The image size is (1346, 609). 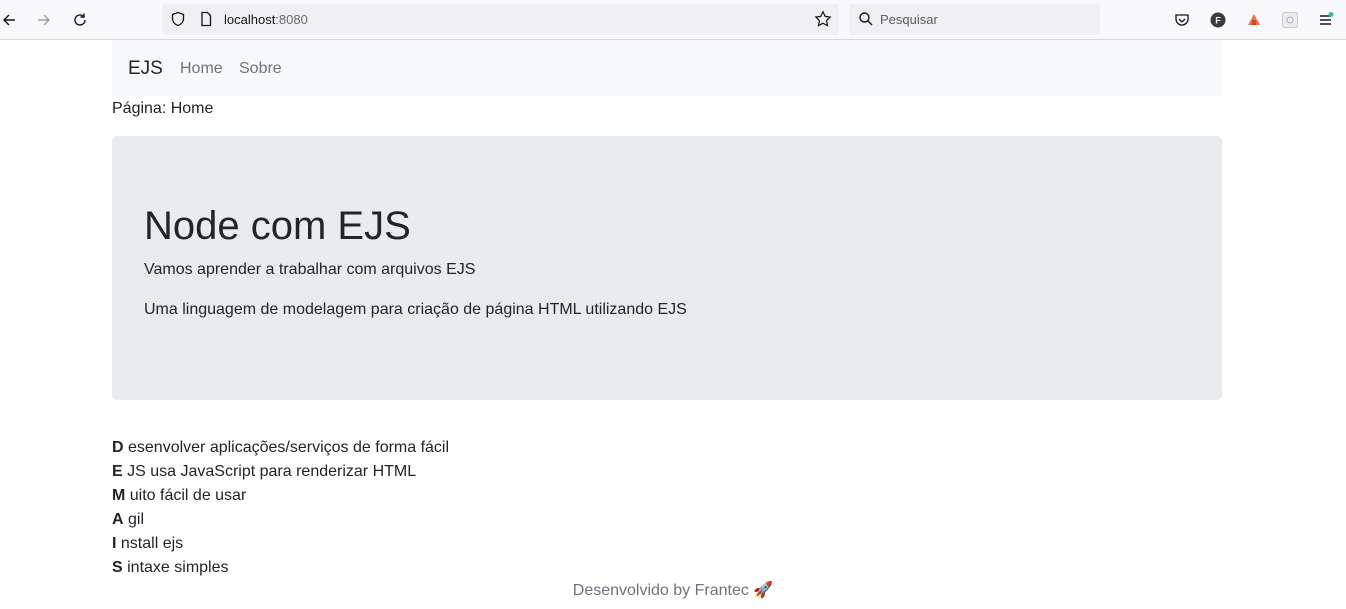 I want to click on list-item-letter: D, so click(x=118, y=447).